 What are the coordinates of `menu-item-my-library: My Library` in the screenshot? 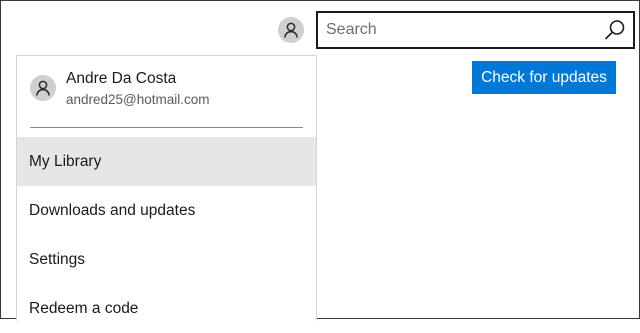 It's located at (166, 161).